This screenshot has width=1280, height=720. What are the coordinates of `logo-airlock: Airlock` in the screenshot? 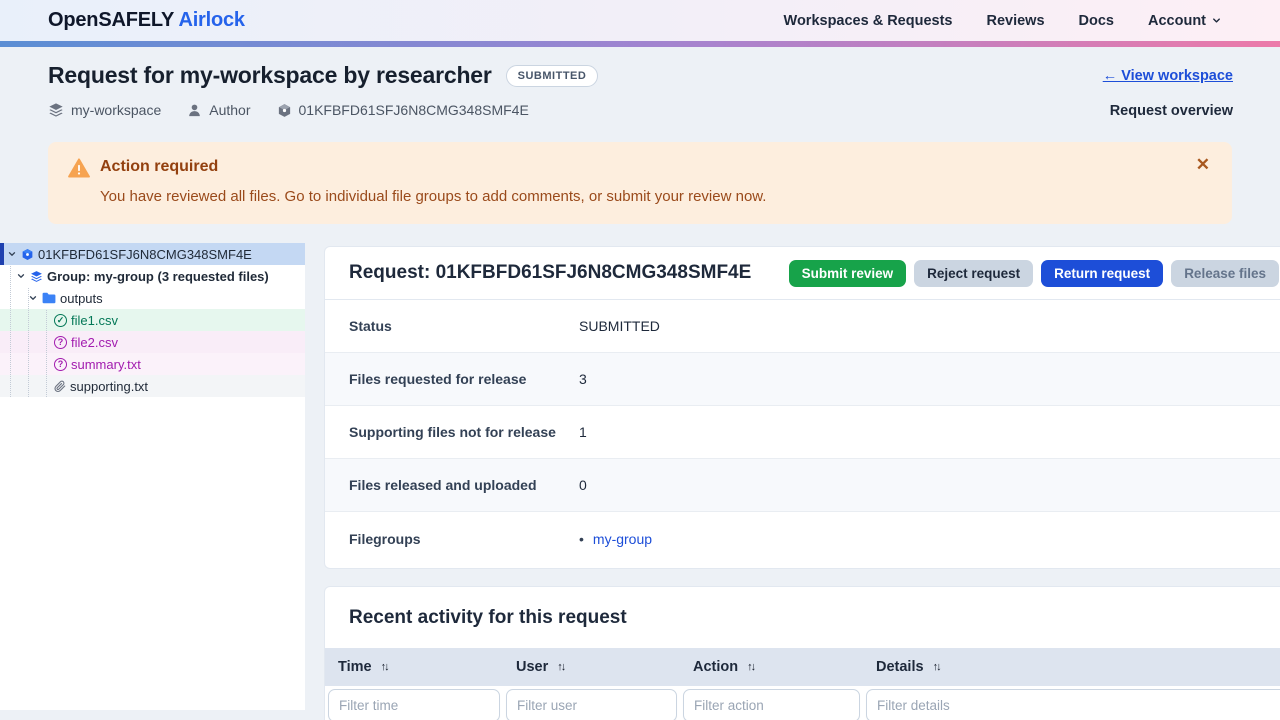 It's located at (211, 20).